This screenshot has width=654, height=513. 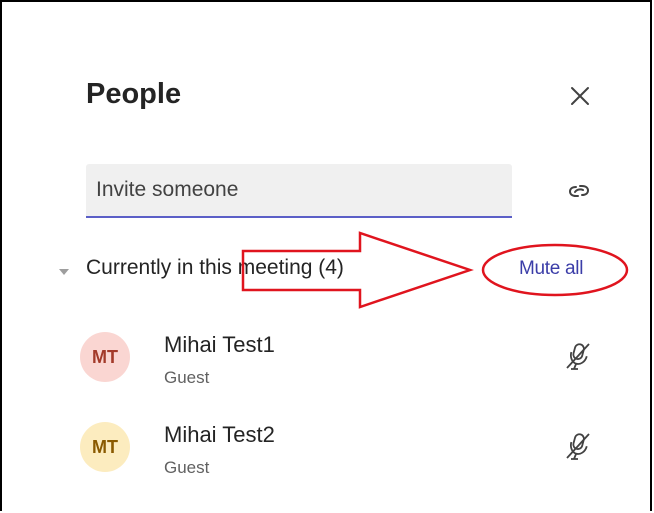 What do you see at coordinates (215, 268) in the screenshot?
I see `section-header-currently-in-meeting: Currently in this meeting (4)` at bounding box center [215, 268].